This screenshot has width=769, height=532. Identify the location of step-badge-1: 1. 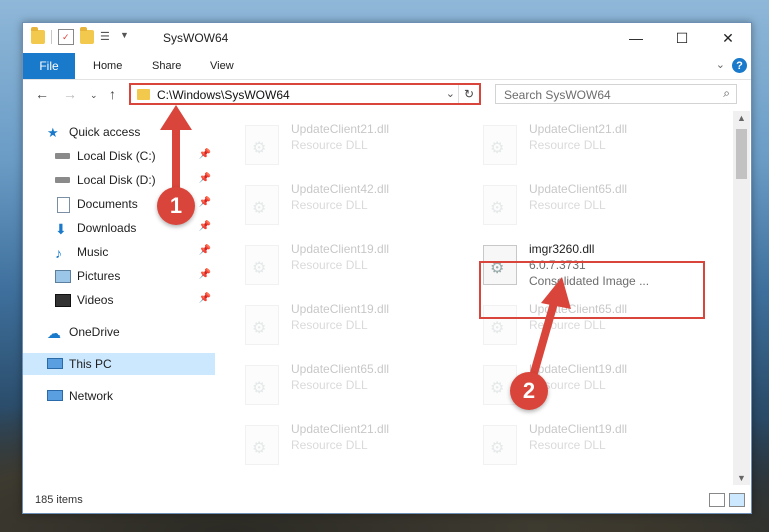
(176, 206).